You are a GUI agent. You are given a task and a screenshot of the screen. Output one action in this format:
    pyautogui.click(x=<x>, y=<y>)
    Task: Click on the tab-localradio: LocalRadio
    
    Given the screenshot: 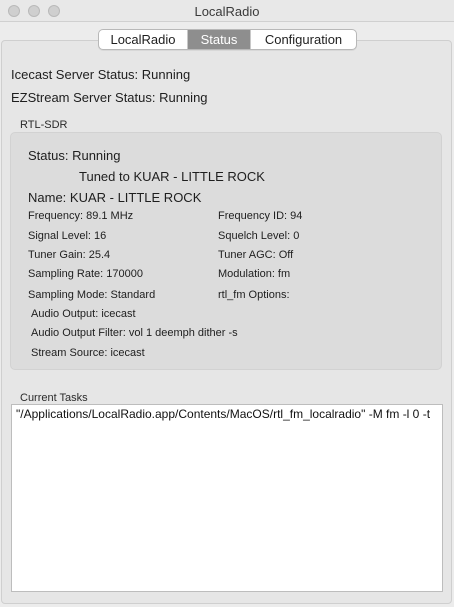 What is the action you would take?
    pyautogui.click(x=143, y=39)
    